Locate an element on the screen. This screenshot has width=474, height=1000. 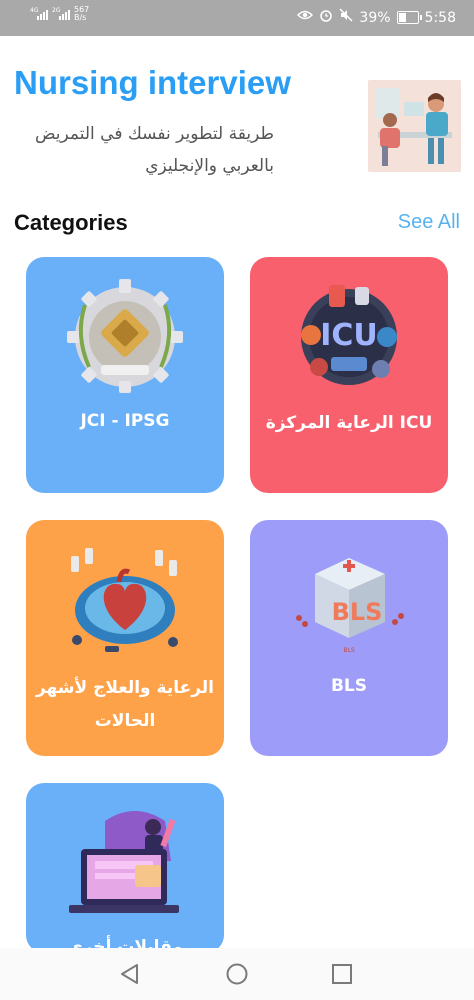
home-circle-icon is located at coordinates (237, 974).